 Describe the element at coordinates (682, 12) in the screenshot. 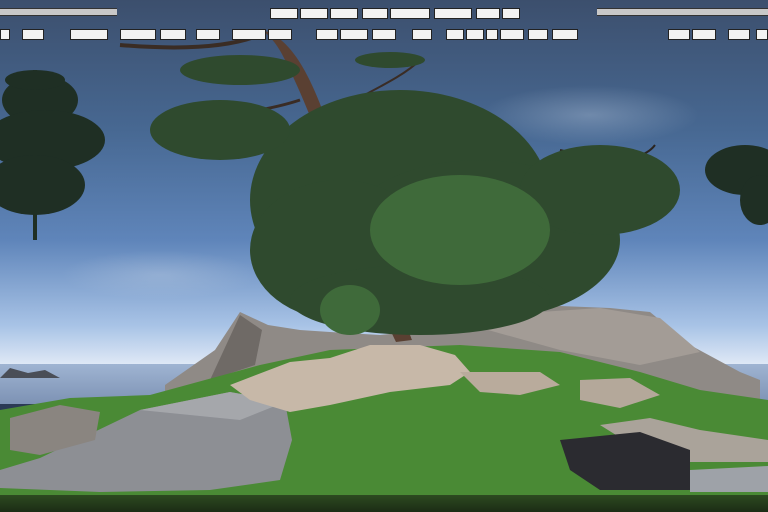

I see `top-bar-right` at that location.